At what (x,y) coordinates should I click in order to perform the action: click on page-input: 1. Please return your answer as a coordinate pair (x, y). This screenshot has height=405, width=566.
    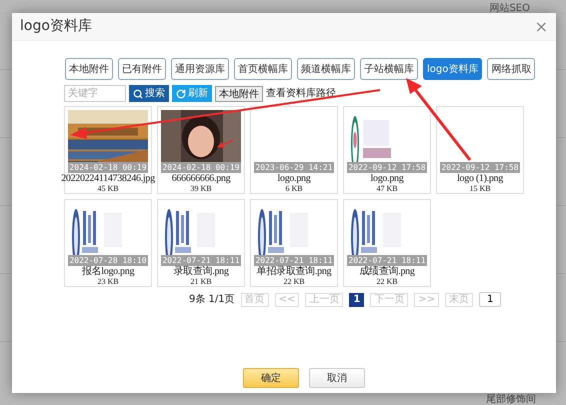
    Looking at the image, I should click on (490, 299).